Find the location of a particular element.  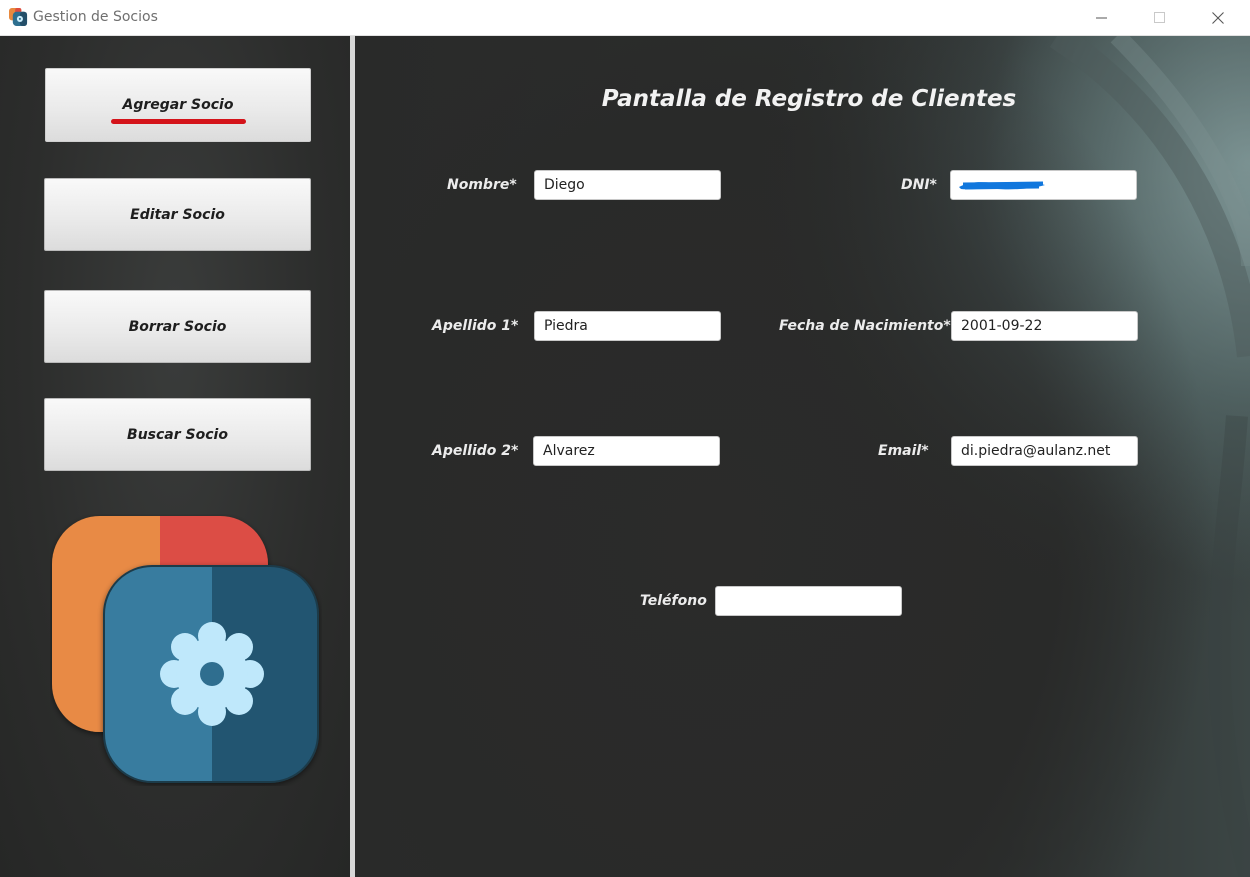

dni-label: DNI* is located at coordinates (919, 185).